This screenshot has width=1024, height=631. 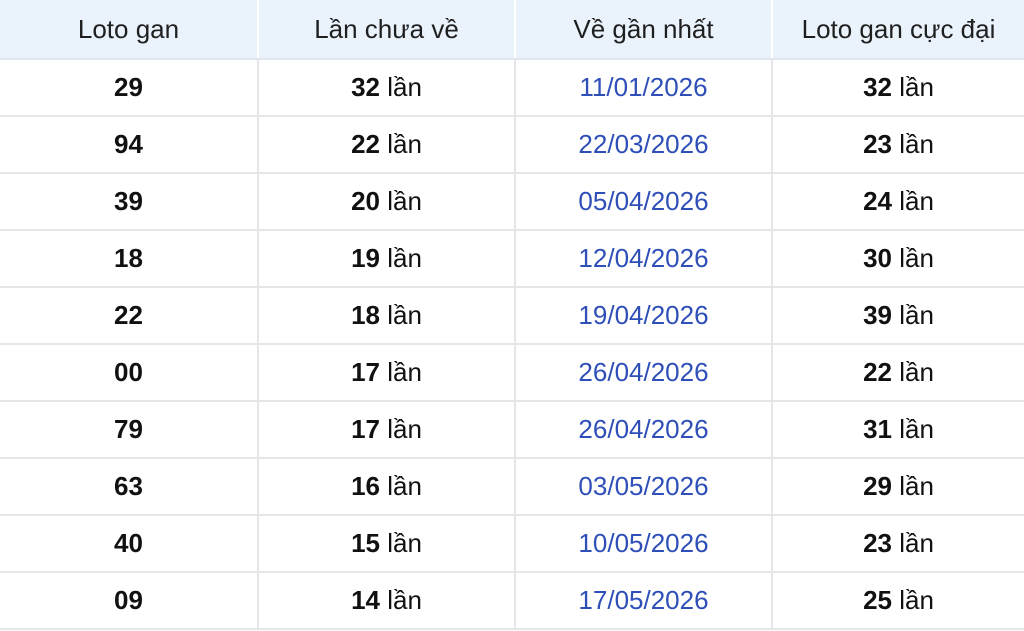 I want to click on cuc-dai-count: 39, so click(x=877, y=315).